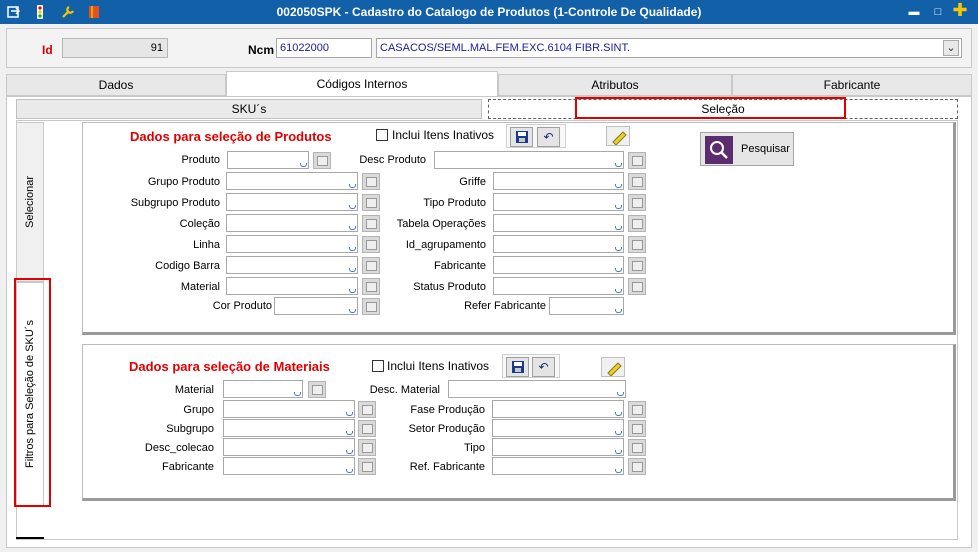  Describe the element at coordinates (445, 245) in the screenshot. I see `id-agrupamento-label: Id_agrupamento` at that location.